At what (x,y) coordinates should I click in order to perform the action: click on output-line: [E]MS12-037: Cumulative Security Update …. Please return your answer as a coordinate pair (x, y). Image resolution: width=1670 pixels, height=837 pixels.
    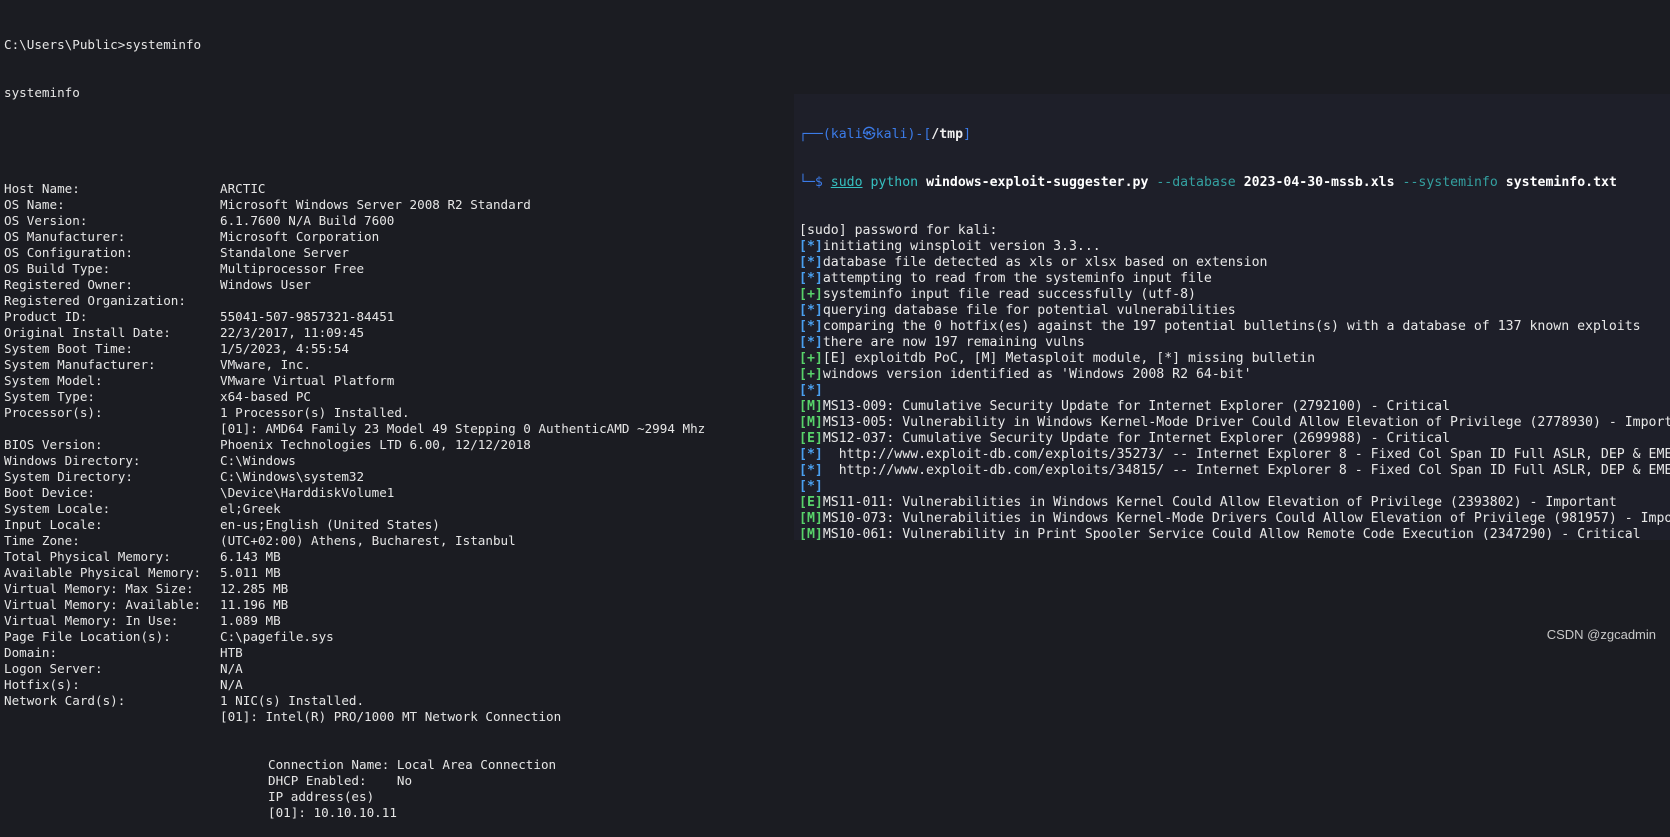
    Looking at the image, I should click on (1234, 439).